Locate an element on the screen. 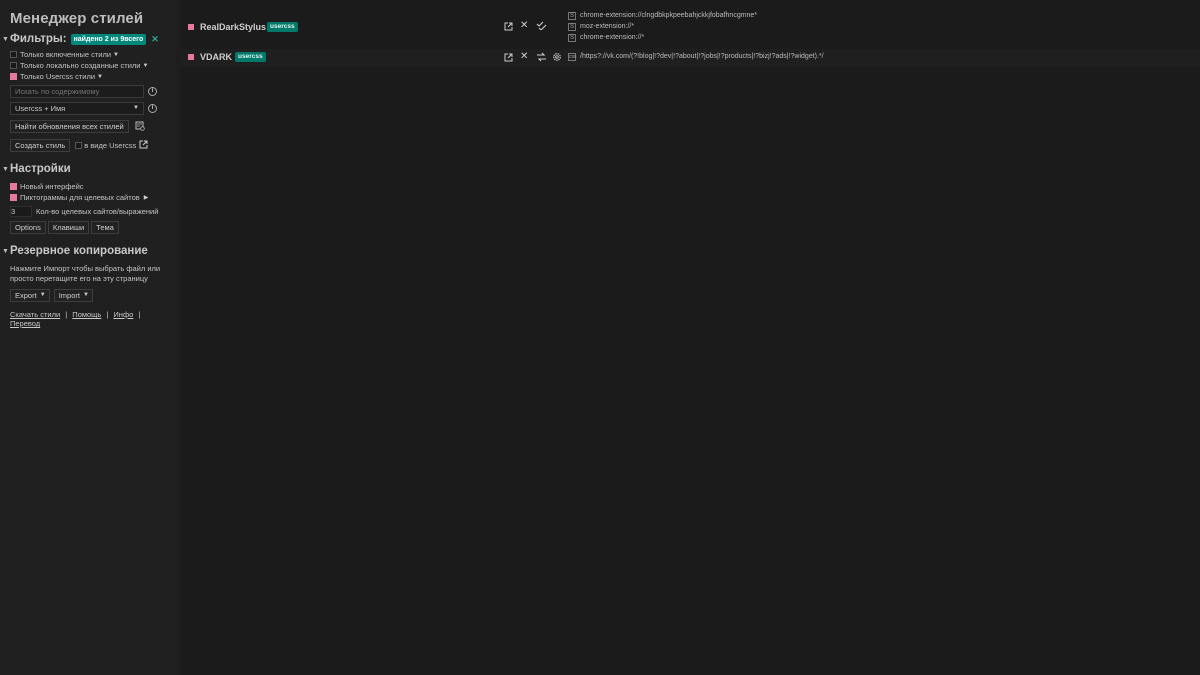 The image size is (1200, 675). setting-targets-count: 3 Кол-во целевых сайтов/выражений is located at coordinates (93, 211).